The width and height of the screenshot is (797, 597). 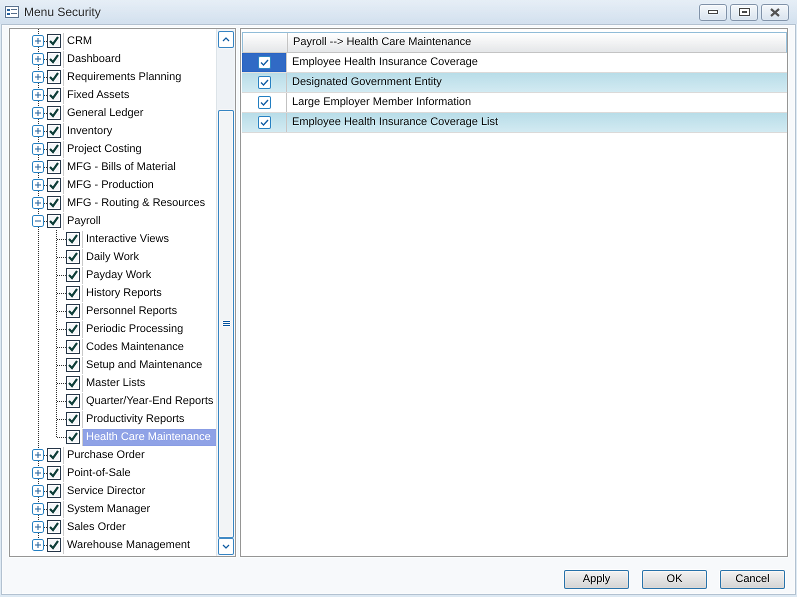 I want to click on window-title: Menu Security, so click(x=62, y=12).